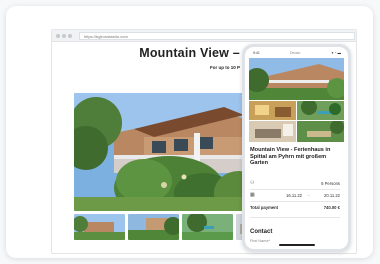 This screenshot has width=380, height=264. I want to click on status-bar: 9:41 Deodo ▾ ◔ ▬, so click(296, 52).